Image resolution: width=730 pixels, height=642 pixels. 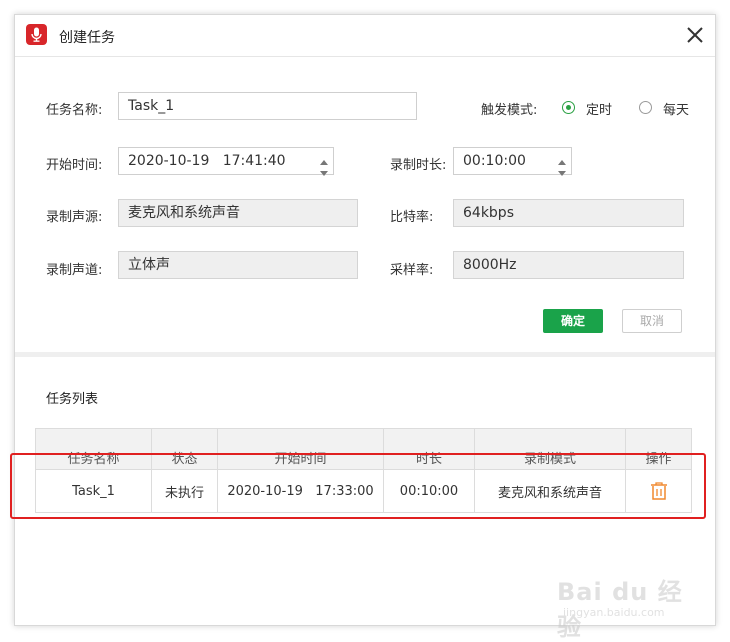 What do you see at coordinates (568, 265) in the screenshot?
I see `sample-rate-field: 8000Hz` at bounding box center [568, 265].